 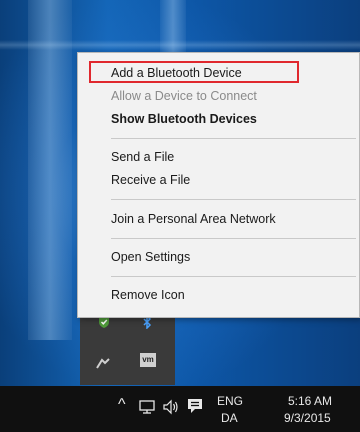 I want to click on language-code: ENG, so click(x=230, y=401).